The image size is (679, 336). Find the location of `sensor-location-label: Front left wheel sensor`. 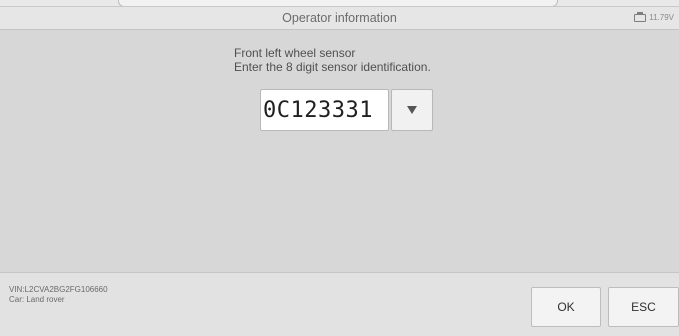

sensor-location-label: Front left wheel sensor is located at coordinates (295, 53).